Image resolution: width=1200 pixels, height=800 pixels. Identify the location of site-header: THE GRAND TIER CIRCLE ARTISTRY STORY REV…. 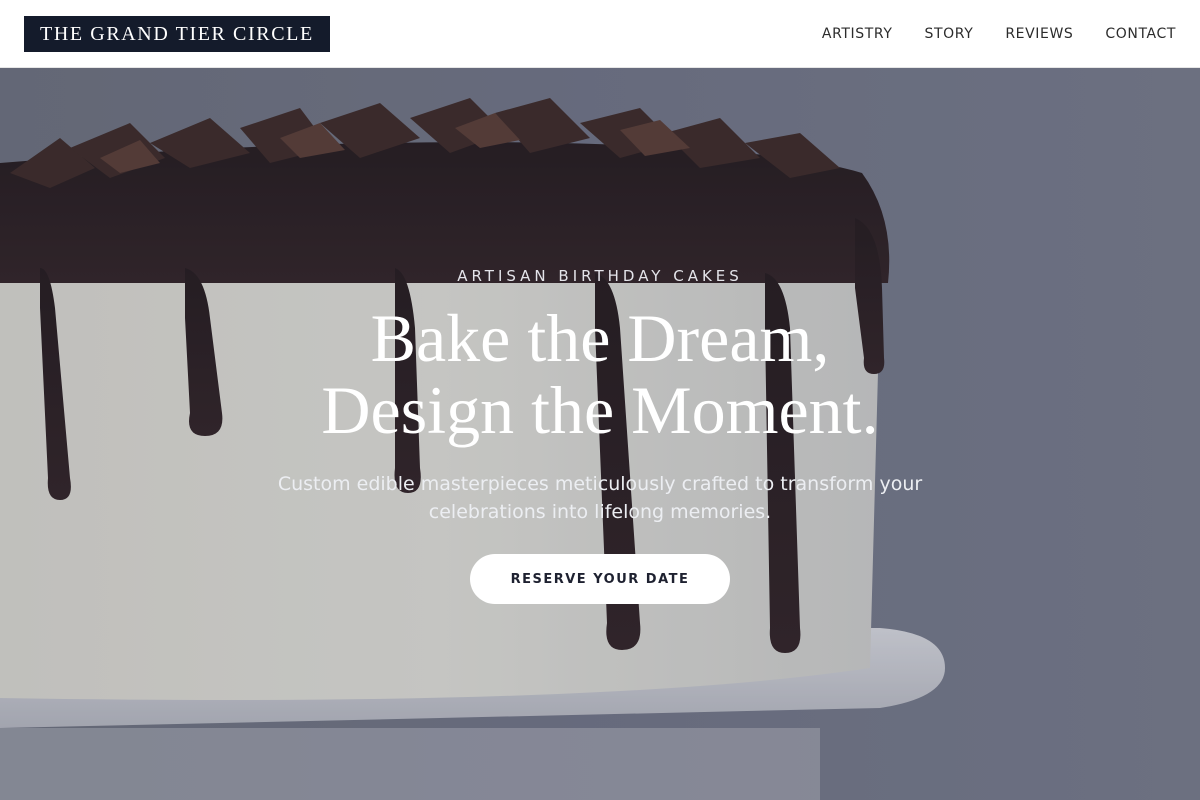
(600, 34).